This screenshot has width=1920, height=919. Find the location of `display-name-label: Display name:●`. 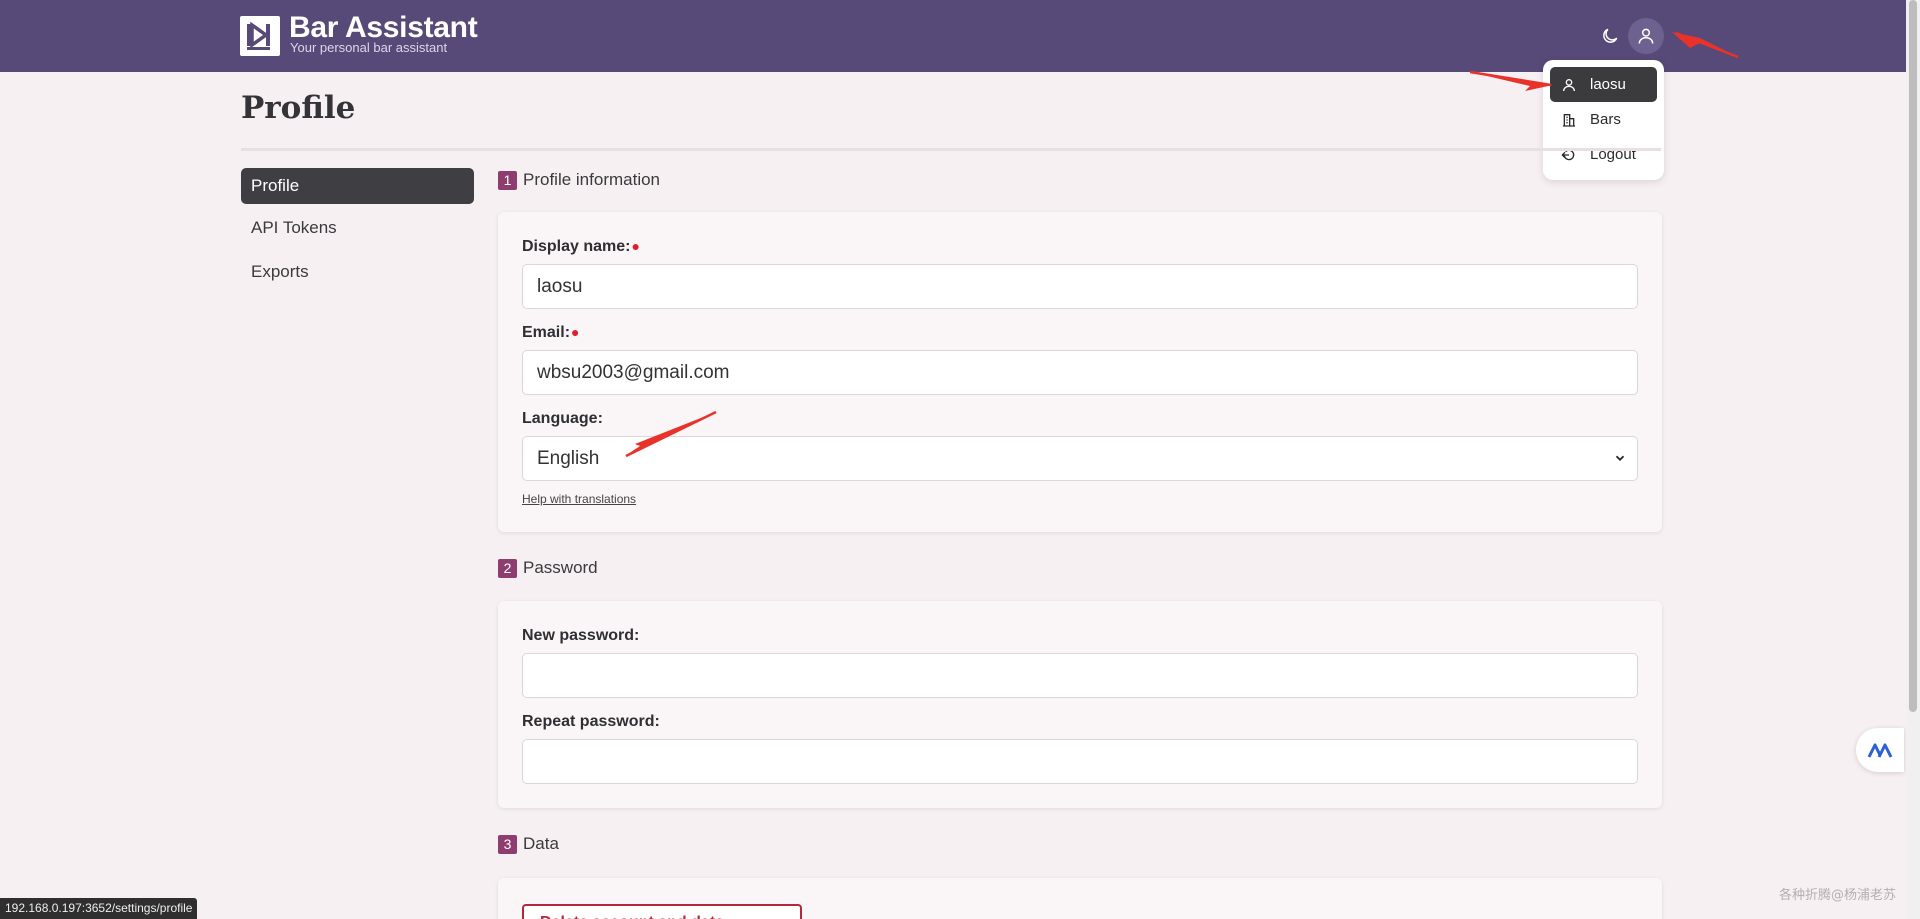

display-name-label: Display name:● is located at coordinates (581, 247).